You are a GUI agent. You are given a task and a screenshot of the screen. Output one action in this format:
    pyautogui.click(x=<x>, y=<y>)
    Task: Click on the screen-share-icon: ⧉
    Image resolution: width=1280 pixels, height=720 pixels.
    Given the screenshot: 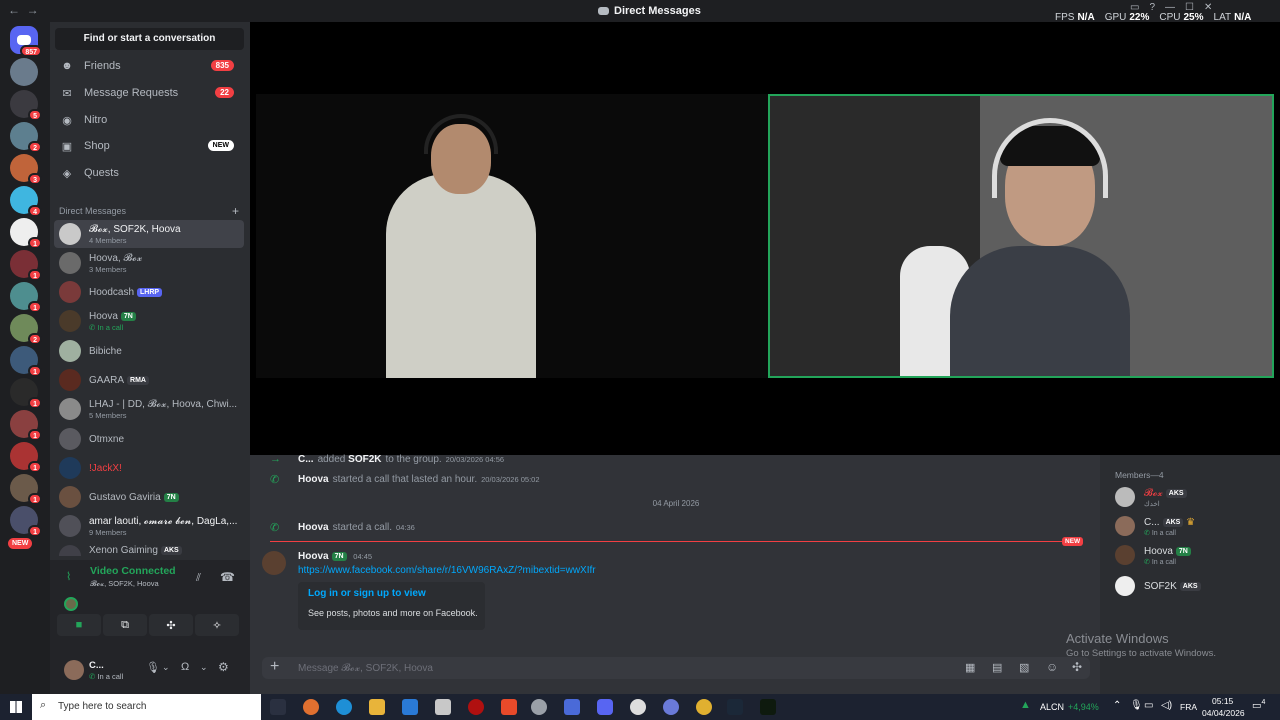 What is the action you would take?
    pyautogui.click(x=125, y=624)
    